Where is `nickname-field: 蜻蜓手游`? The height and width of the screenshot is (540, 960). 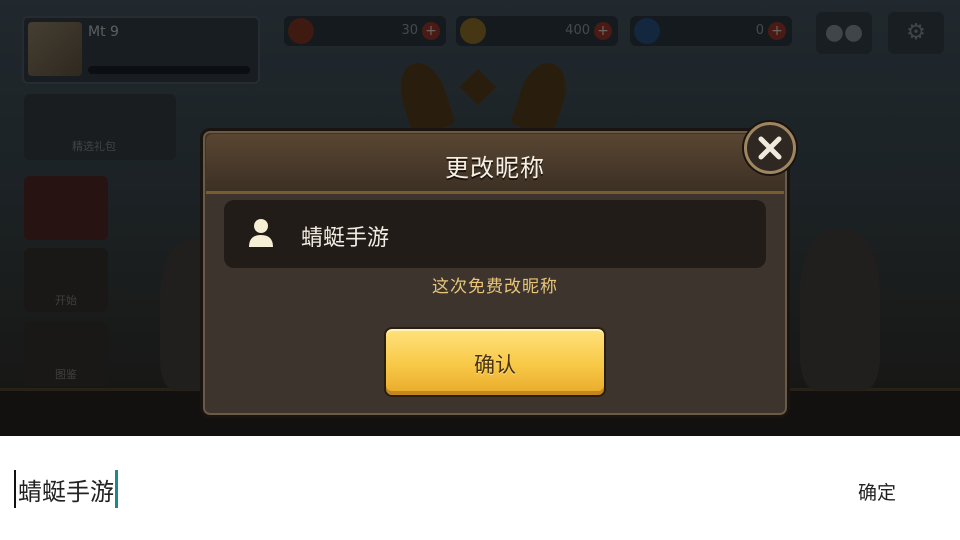
nickname-field: 蜻蜓手游 is located at coordinates (495, 234).